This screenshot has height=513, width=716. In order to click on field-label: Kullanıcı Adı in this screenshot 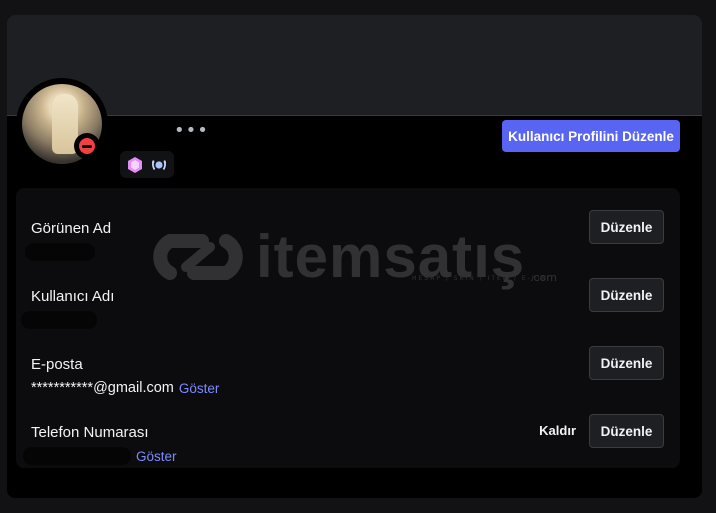, I will do `click(73, 296)`.